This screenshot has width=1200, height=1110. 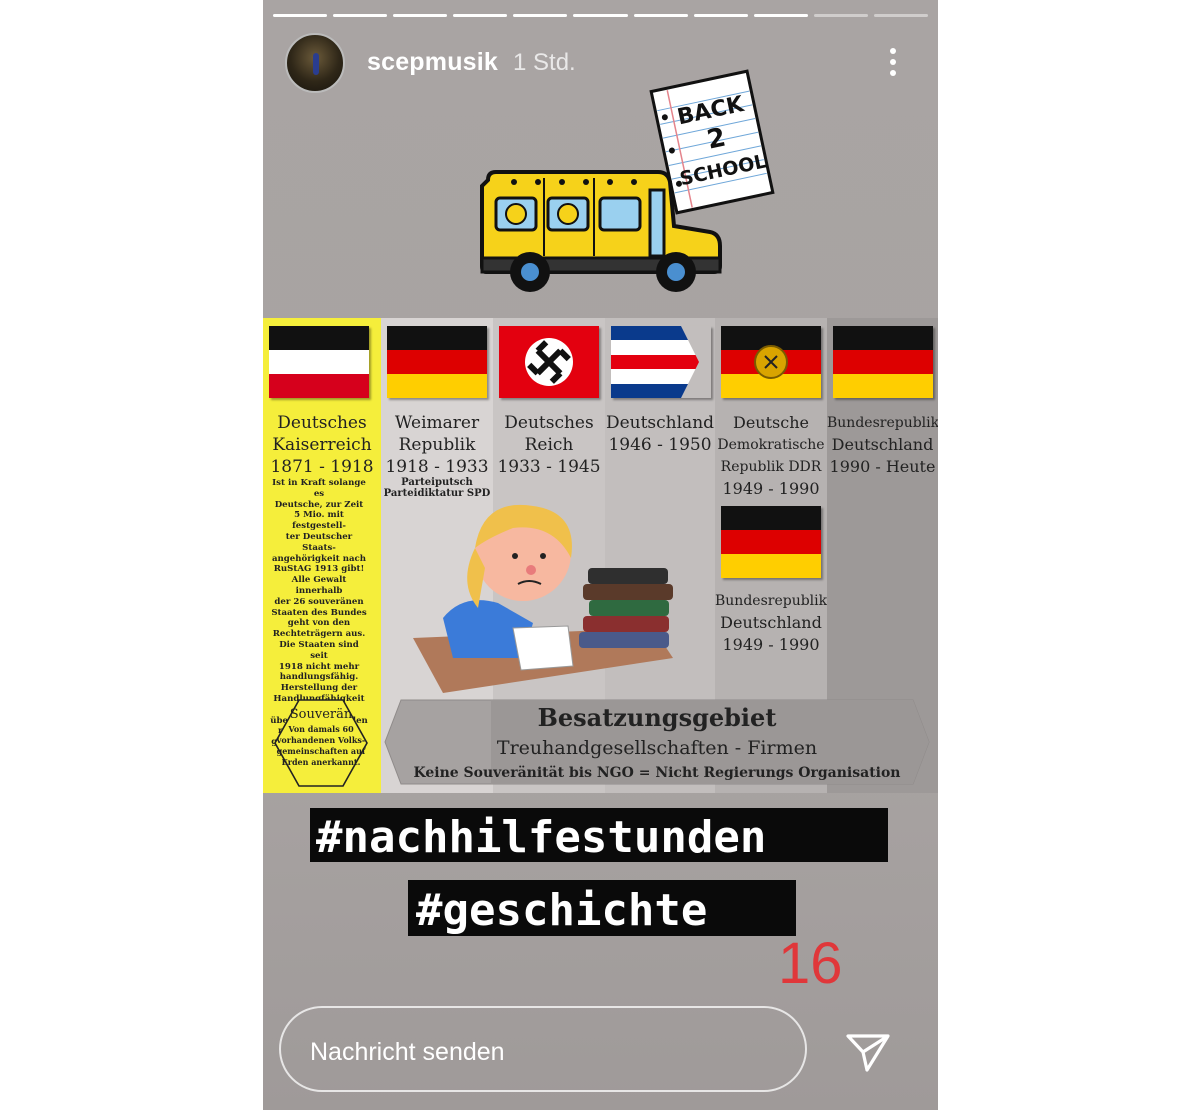 I want to click on brd-1949-title-1: Bundesrepublik, so click(x=771, y=601).